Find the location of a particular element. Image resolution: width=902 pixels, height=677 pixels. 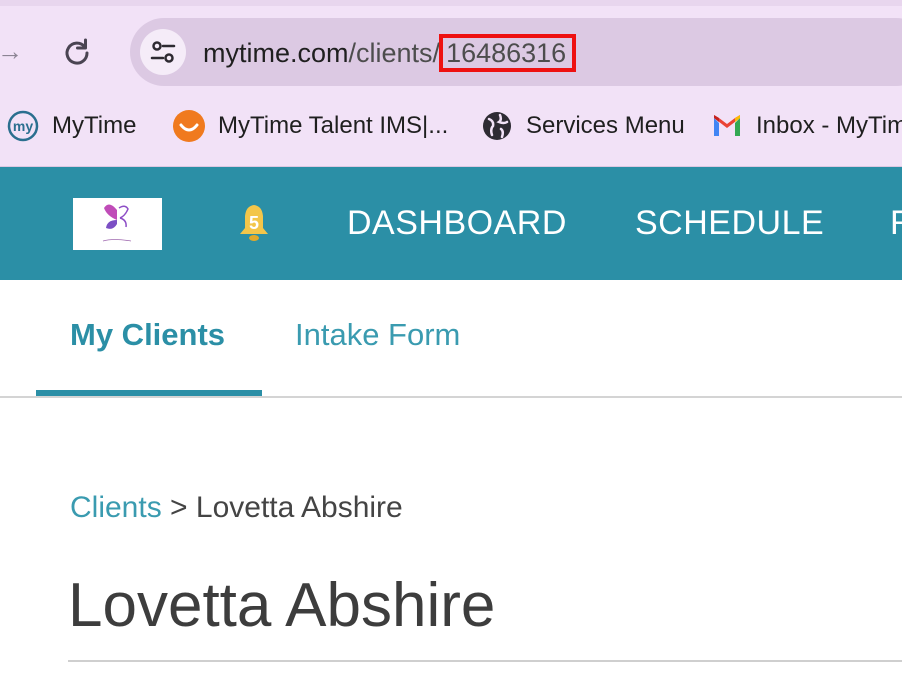

mytime-logo-icon: my is located at coordinates (23, 126).